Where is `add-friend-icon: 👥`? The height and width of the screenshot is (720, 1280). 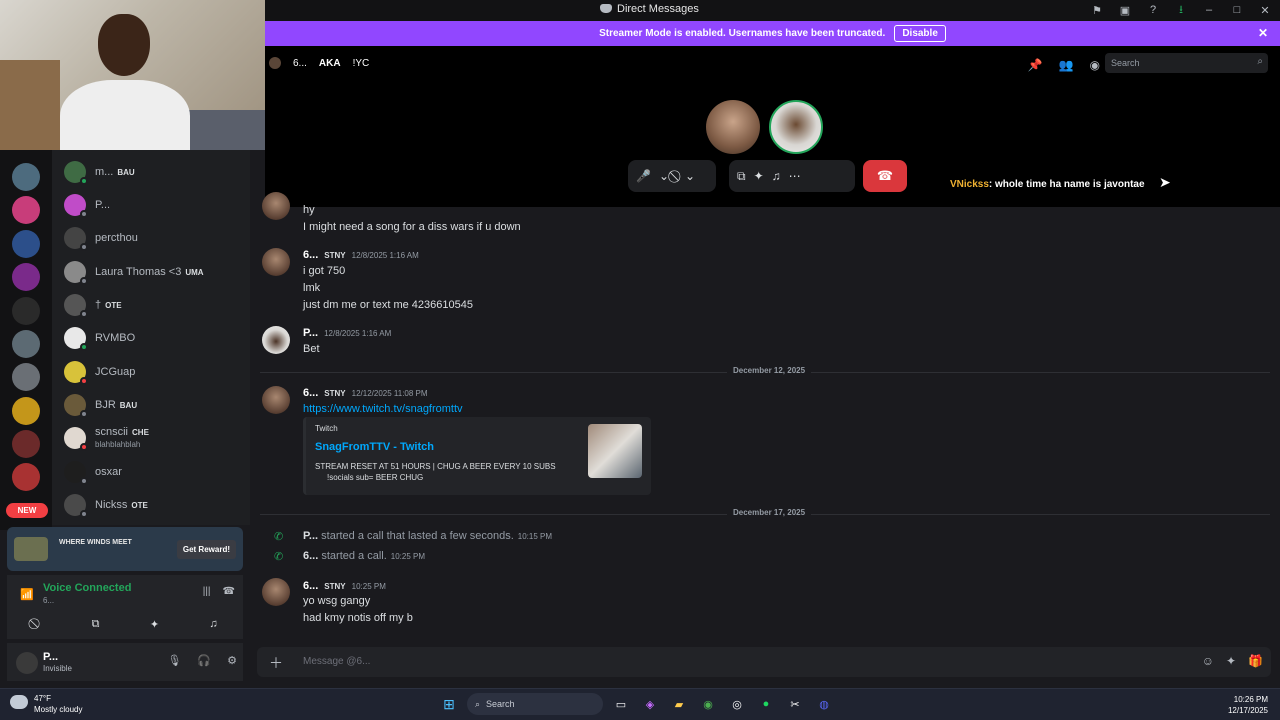 add-friend-icon: 👥 is located at coordinates (1066, 65).